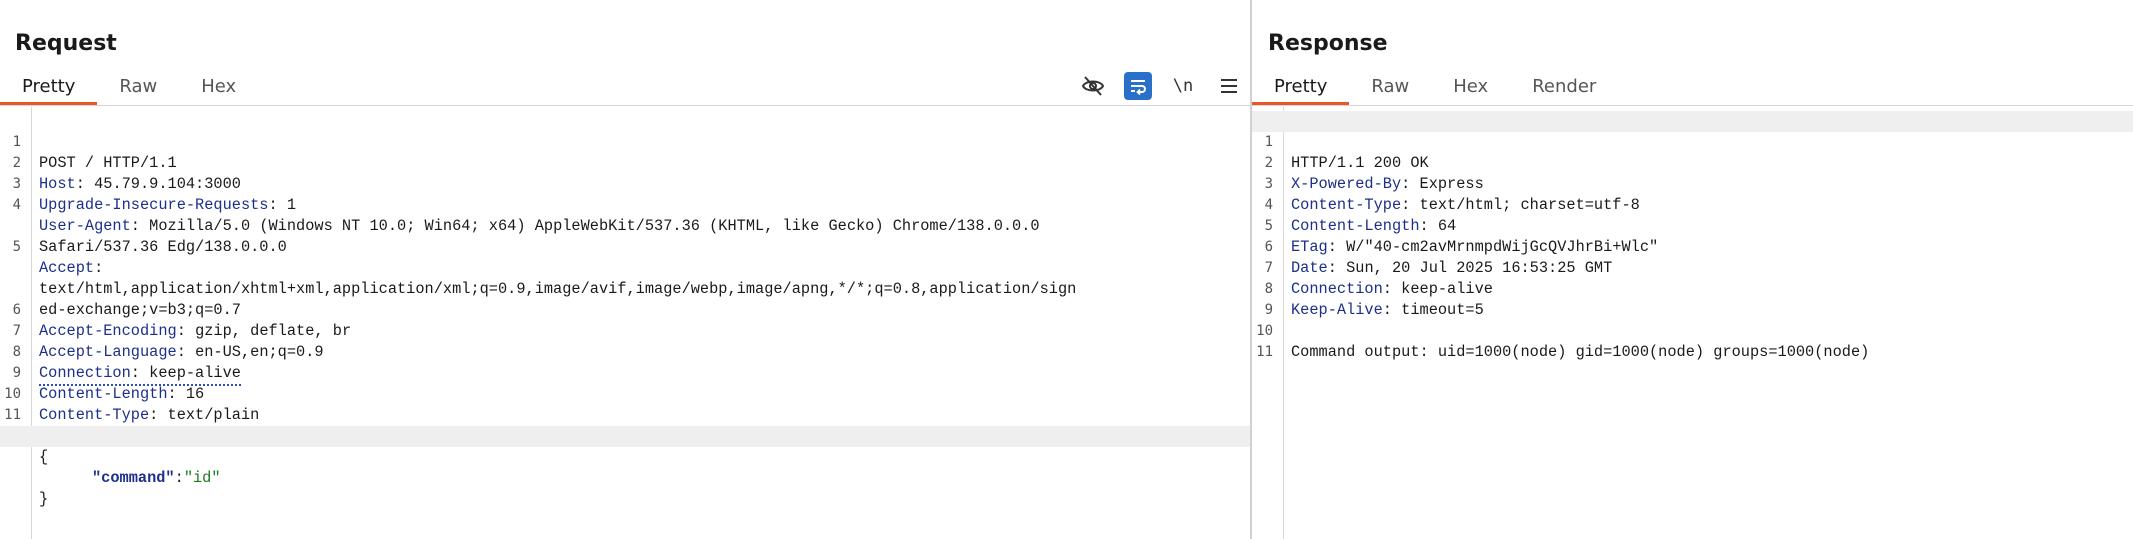 This screenshot has height=539, width=2133. Describe the element at coordinates (66, 43) in the screenshot. I see `request-title: Request` at that location.